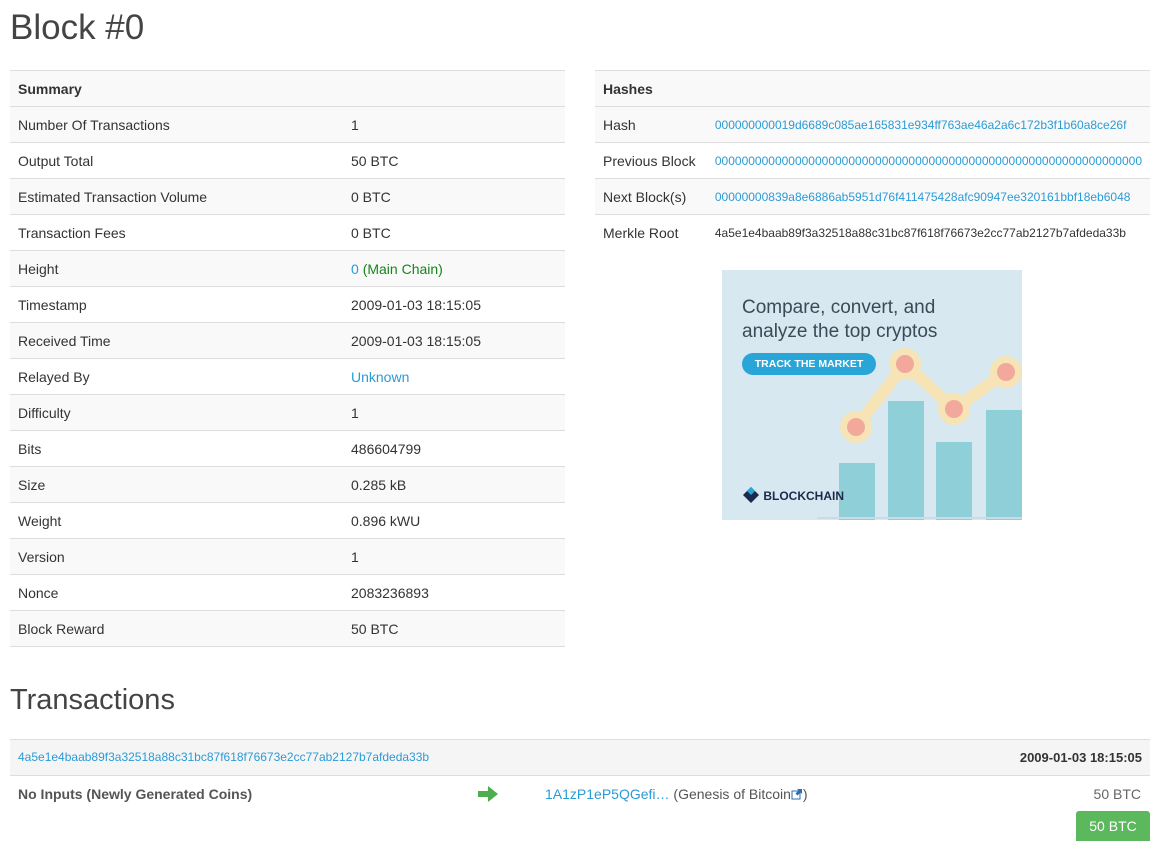  I want to click on summary-row-nonce: Nonce 2083236893, so click(287, 592).